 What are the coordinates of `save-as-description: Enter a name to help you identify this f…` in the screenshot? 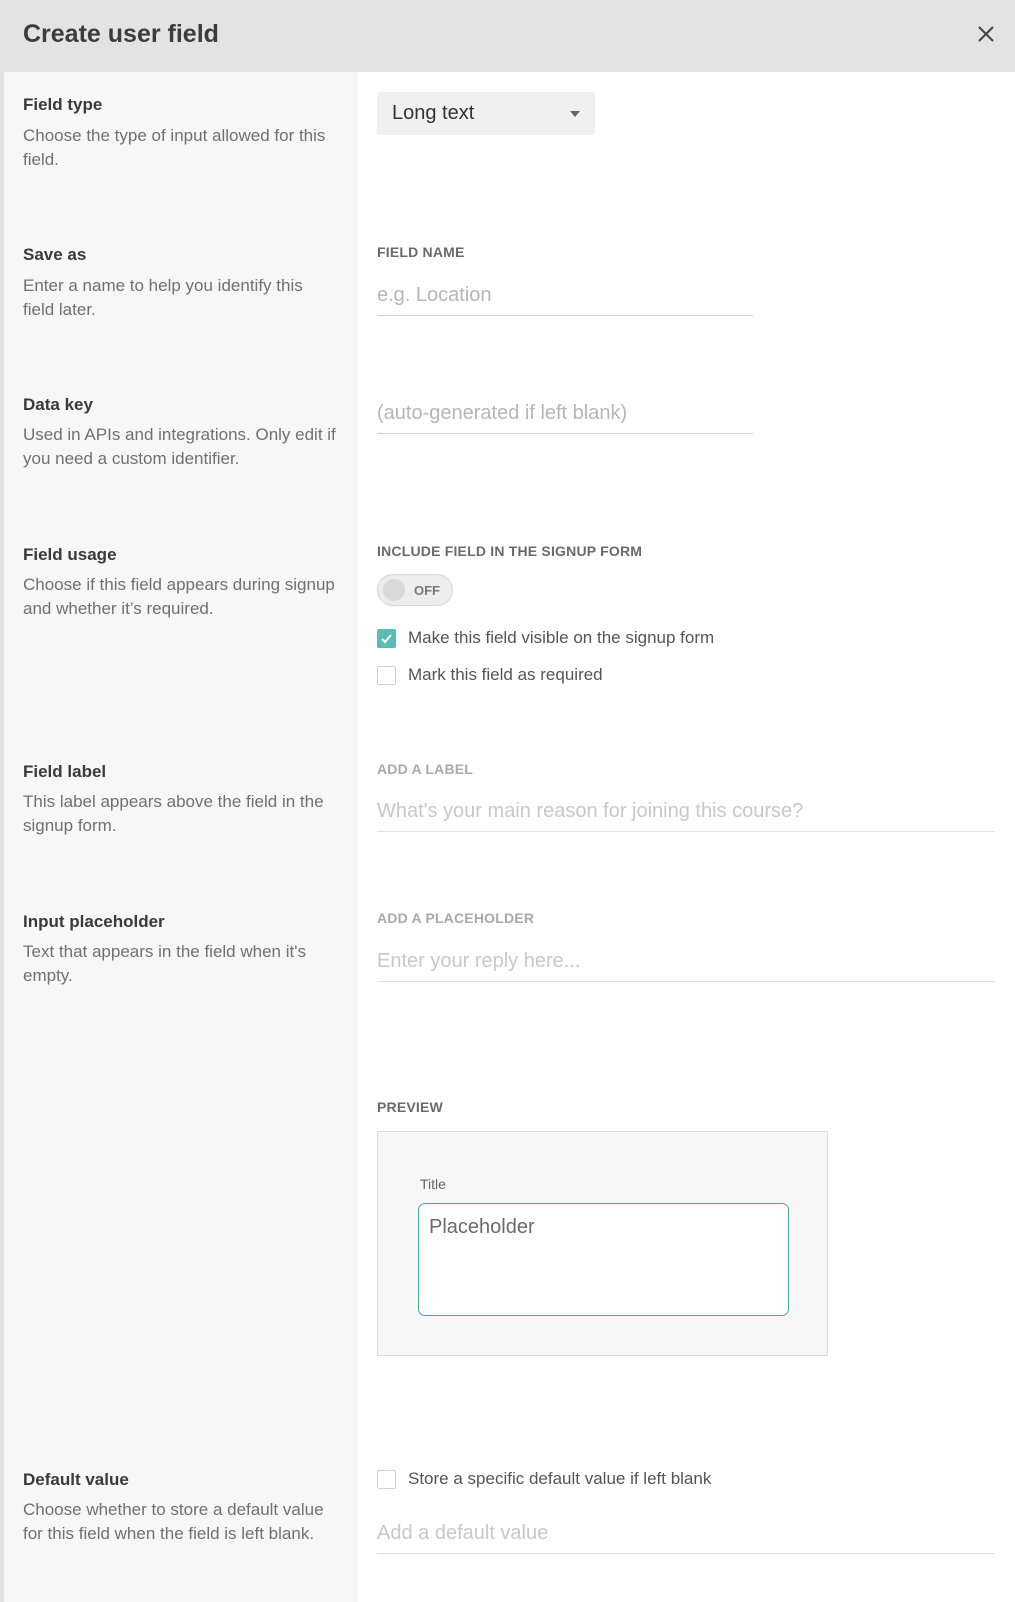 It's located at (163, 297).